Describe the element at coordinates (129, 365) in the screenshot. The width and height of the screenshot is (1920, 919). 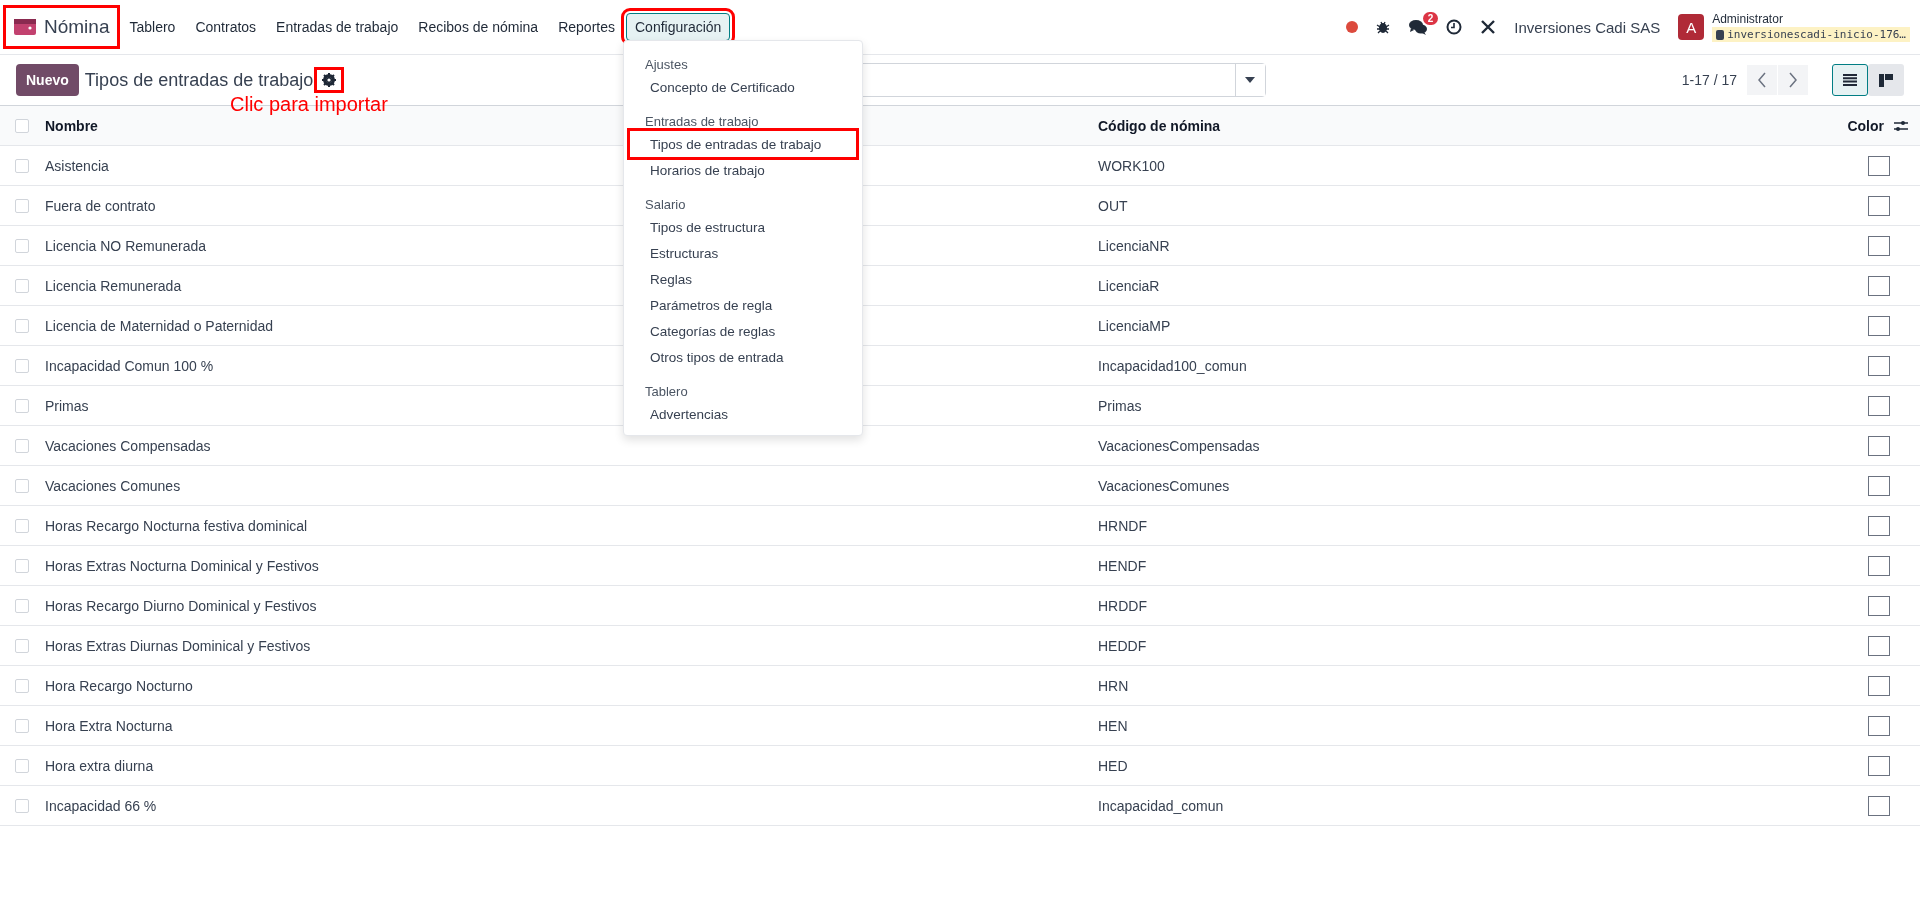
I see `table-cell: Incapacidad Comun 100 %` at that location.